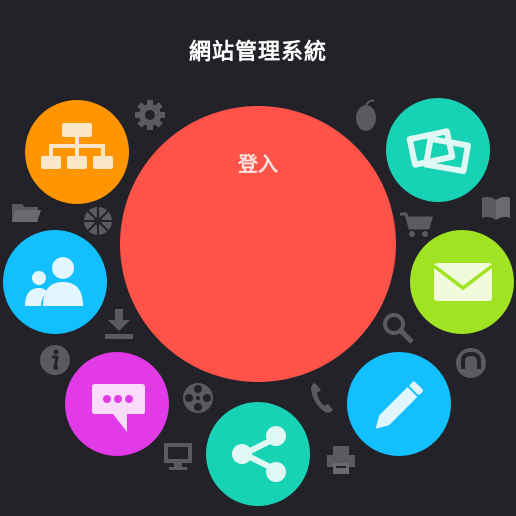  I want to click on phone-icon, so click(321, 398).